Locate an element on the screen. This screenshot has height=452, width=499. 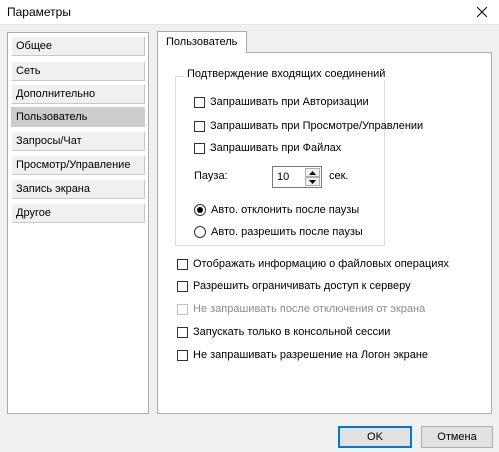
sidebar-item-label: Дополнительно is located at coordinates (56, 94).